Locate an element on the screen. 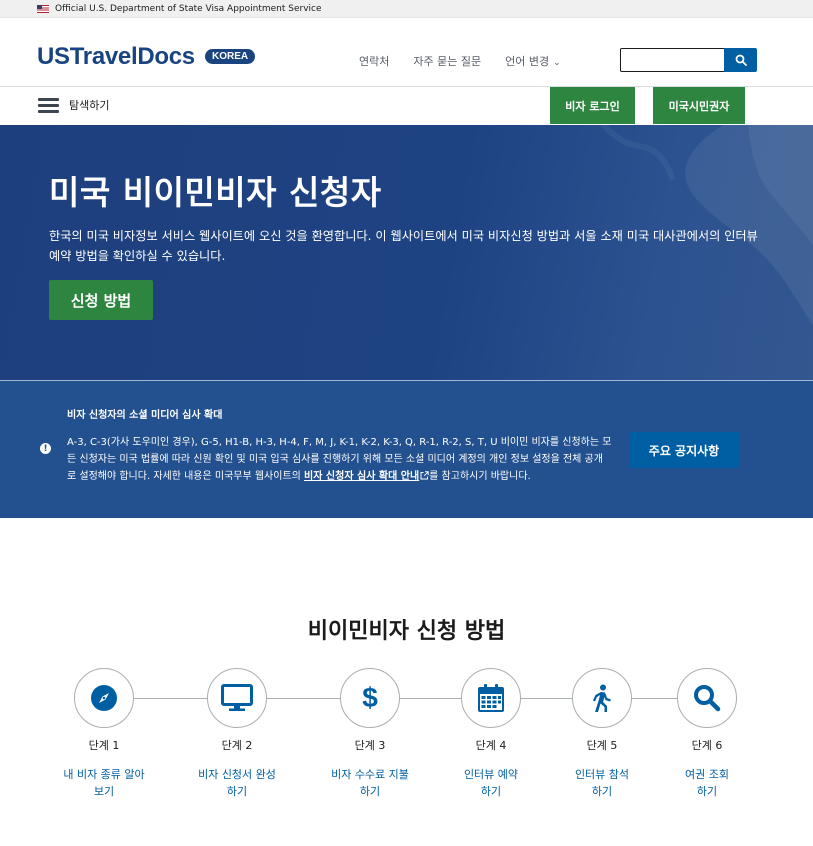  step-6: 단계 6 여권 조회하기 is located at coordinates (707, 734).